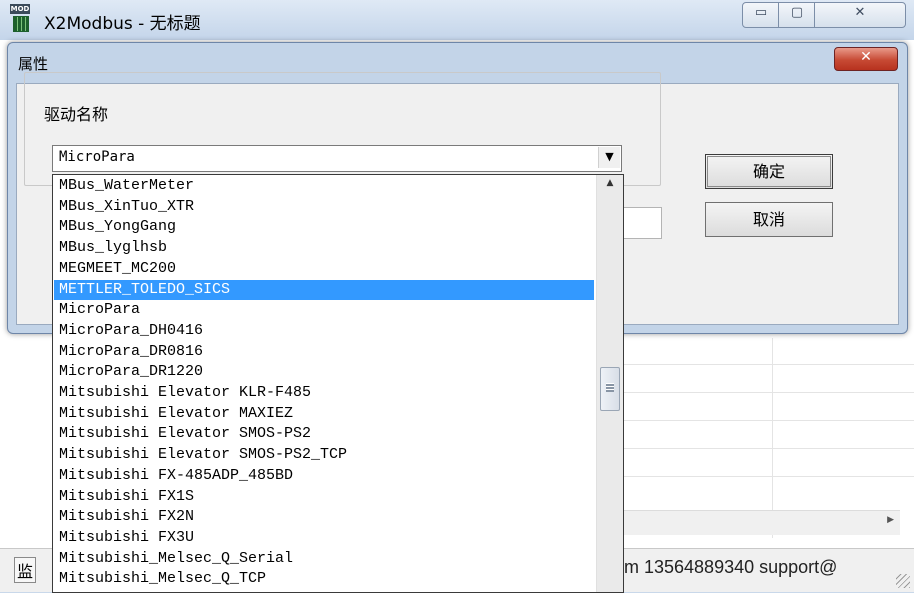  Describe the element at coordinates (324, 434) in the screenshot. I see `driver-list-item: Mitsubishi Elevator SMOS-PS2` at that location.